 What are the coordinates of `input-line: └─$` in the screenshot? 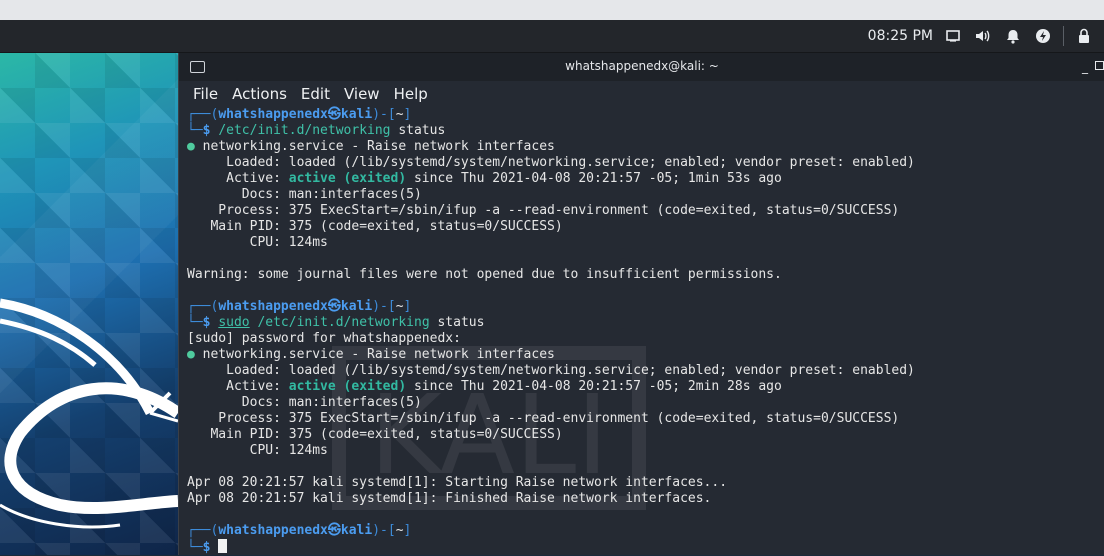 It's located at (645, 547).